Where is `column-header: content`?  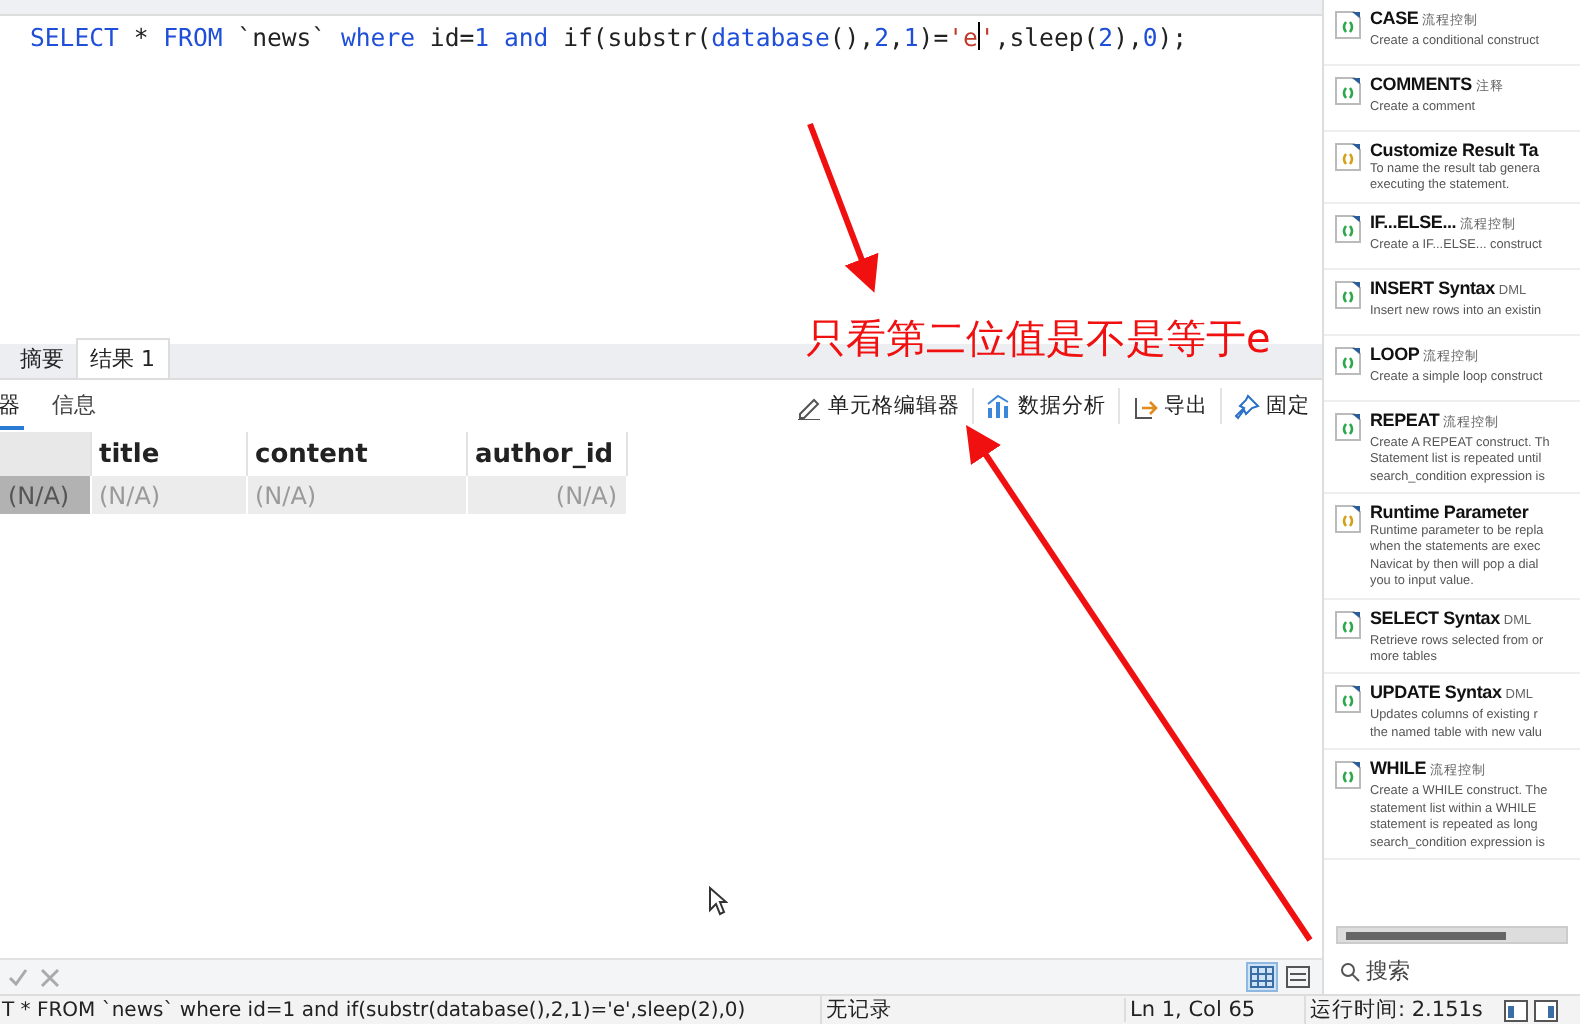
column-header: content is located at coordinates (356, 454).